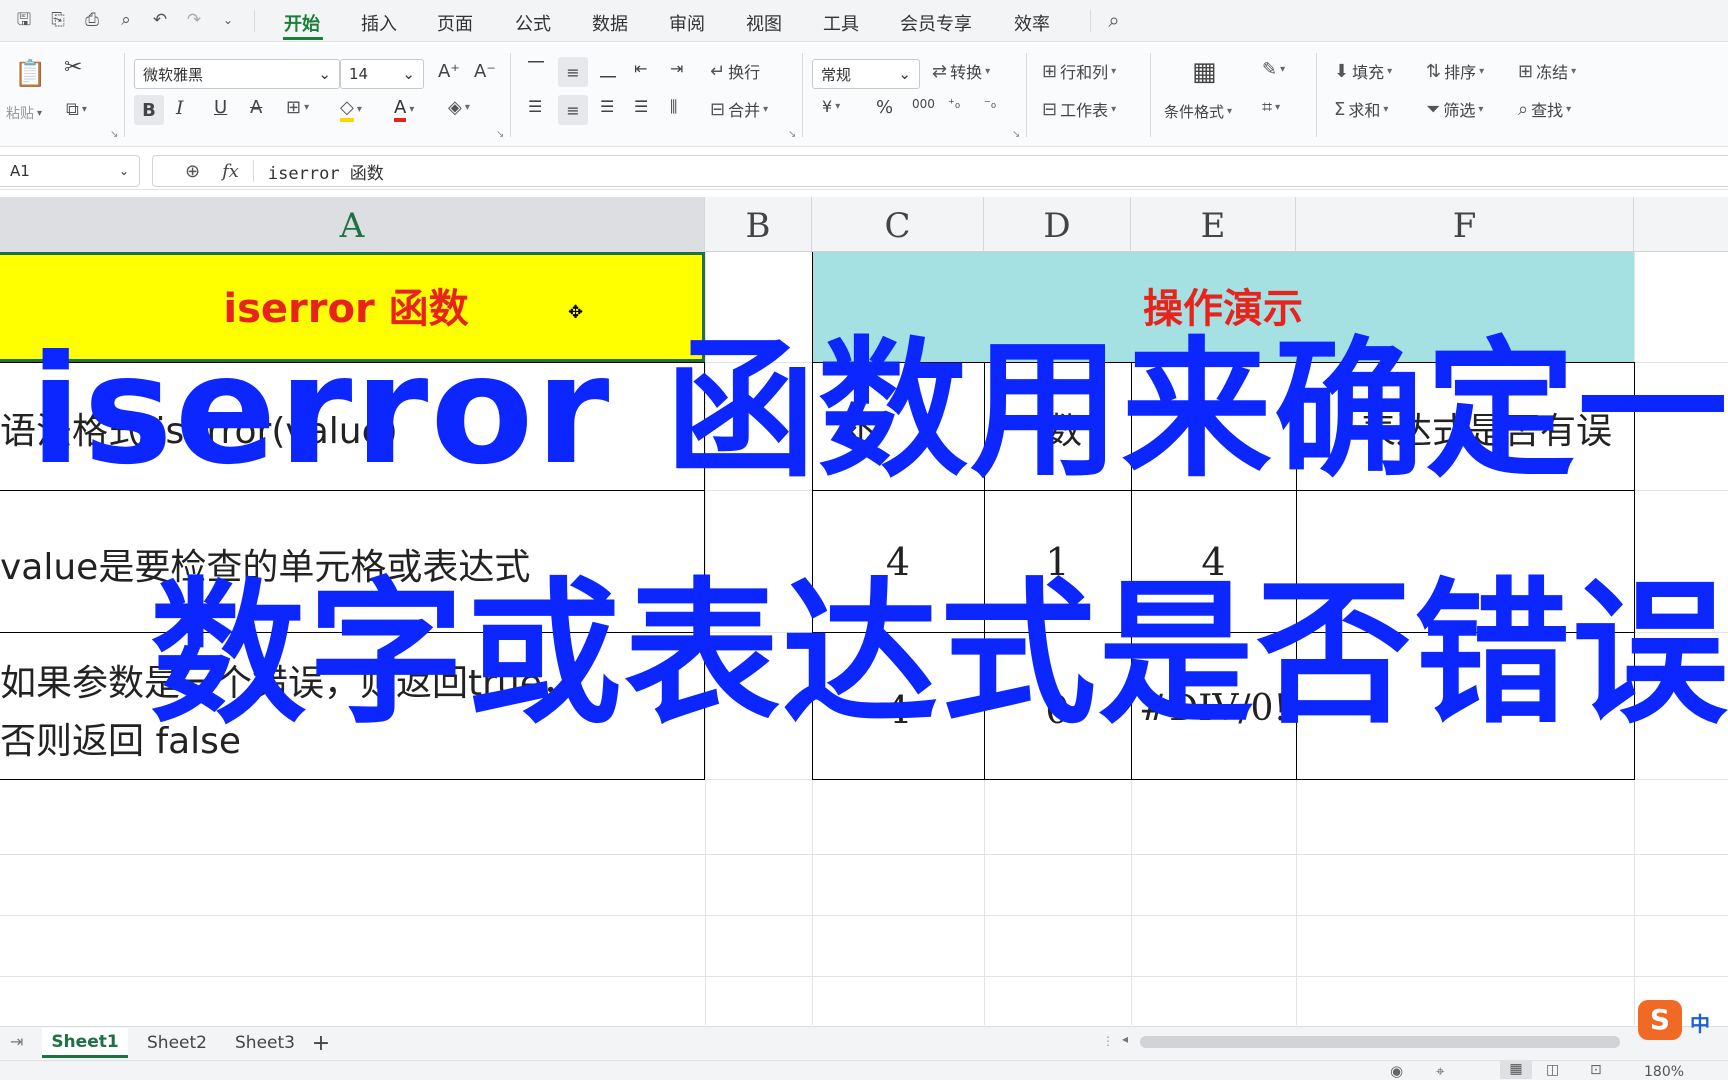  I want to click on percent-button: %, so click(884, 107).